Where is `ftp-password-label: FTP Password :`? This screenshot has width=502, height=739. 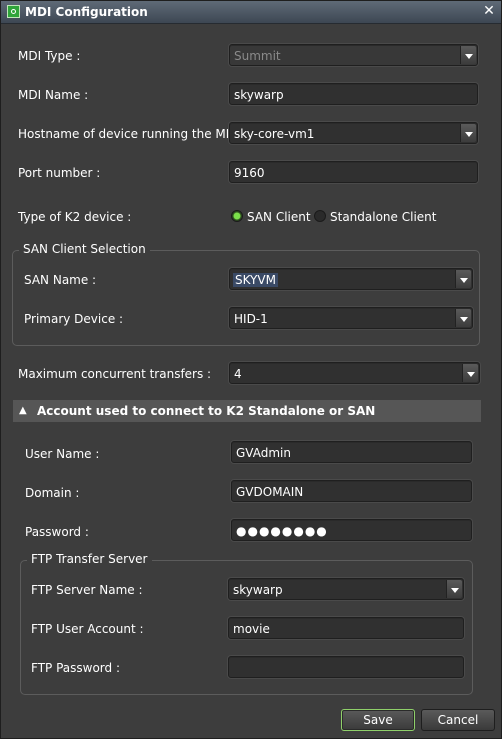 ftp-password-label: FTP Password : is located at coordinates (75, 668).